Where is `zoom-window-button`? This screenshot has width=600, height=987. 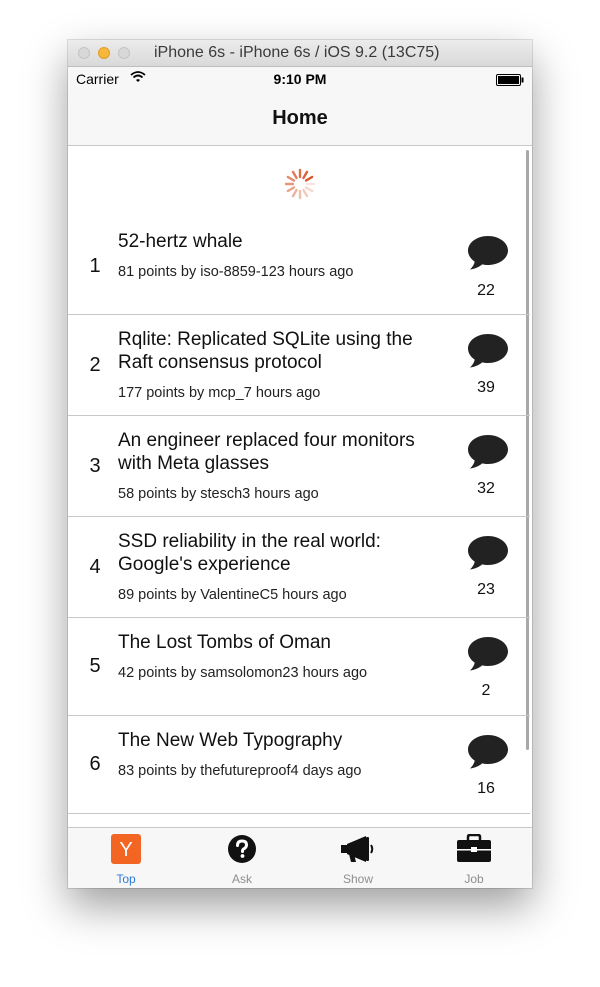
zoom-window-button is located at coordinates (124, 53).